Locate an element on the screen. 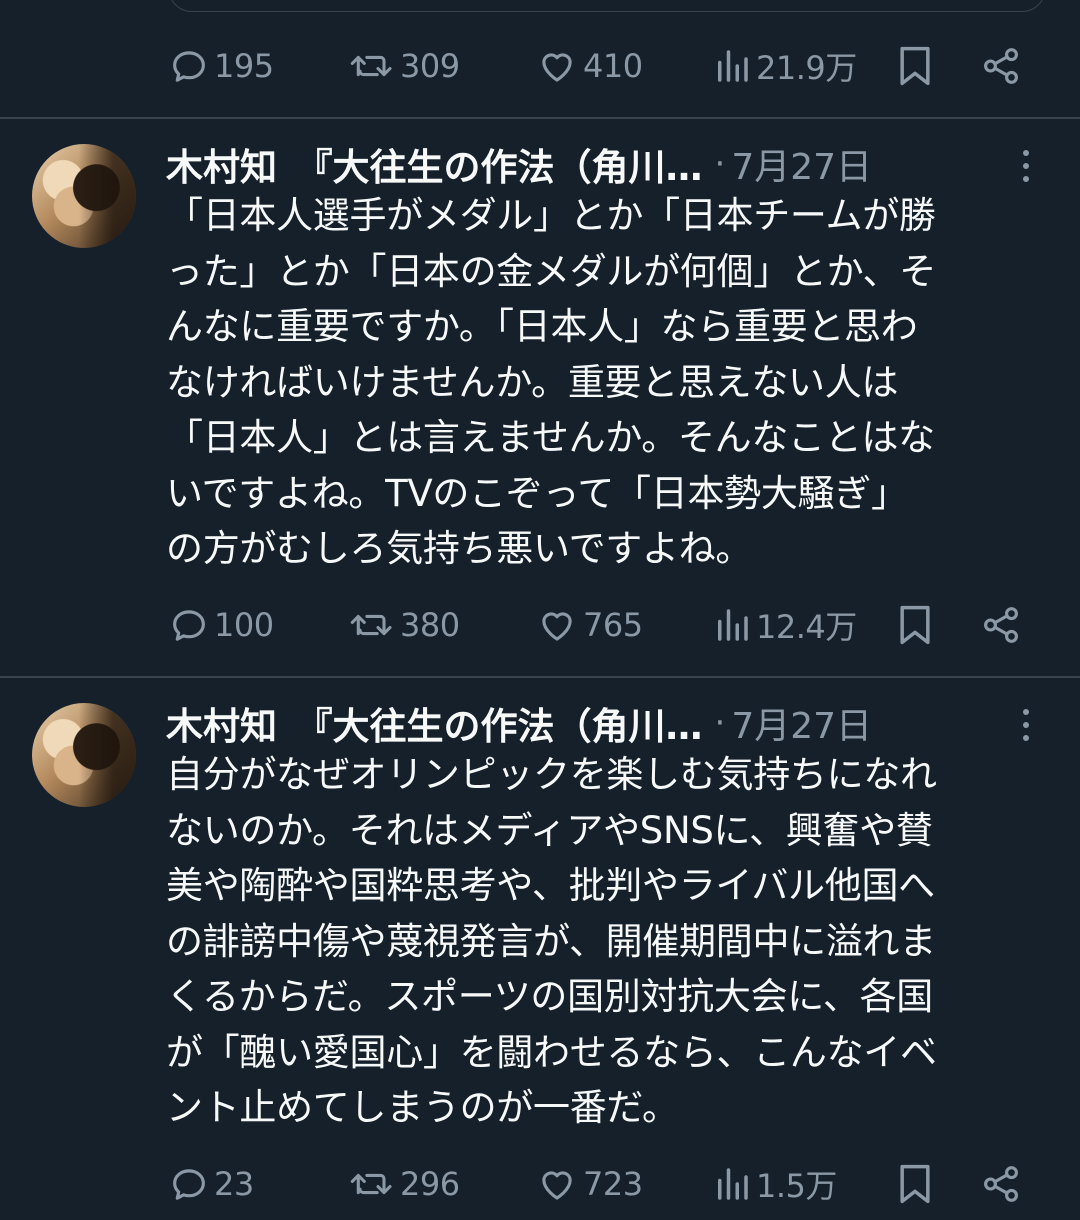  quoted-card-edge is located at coordinates (607, 6).